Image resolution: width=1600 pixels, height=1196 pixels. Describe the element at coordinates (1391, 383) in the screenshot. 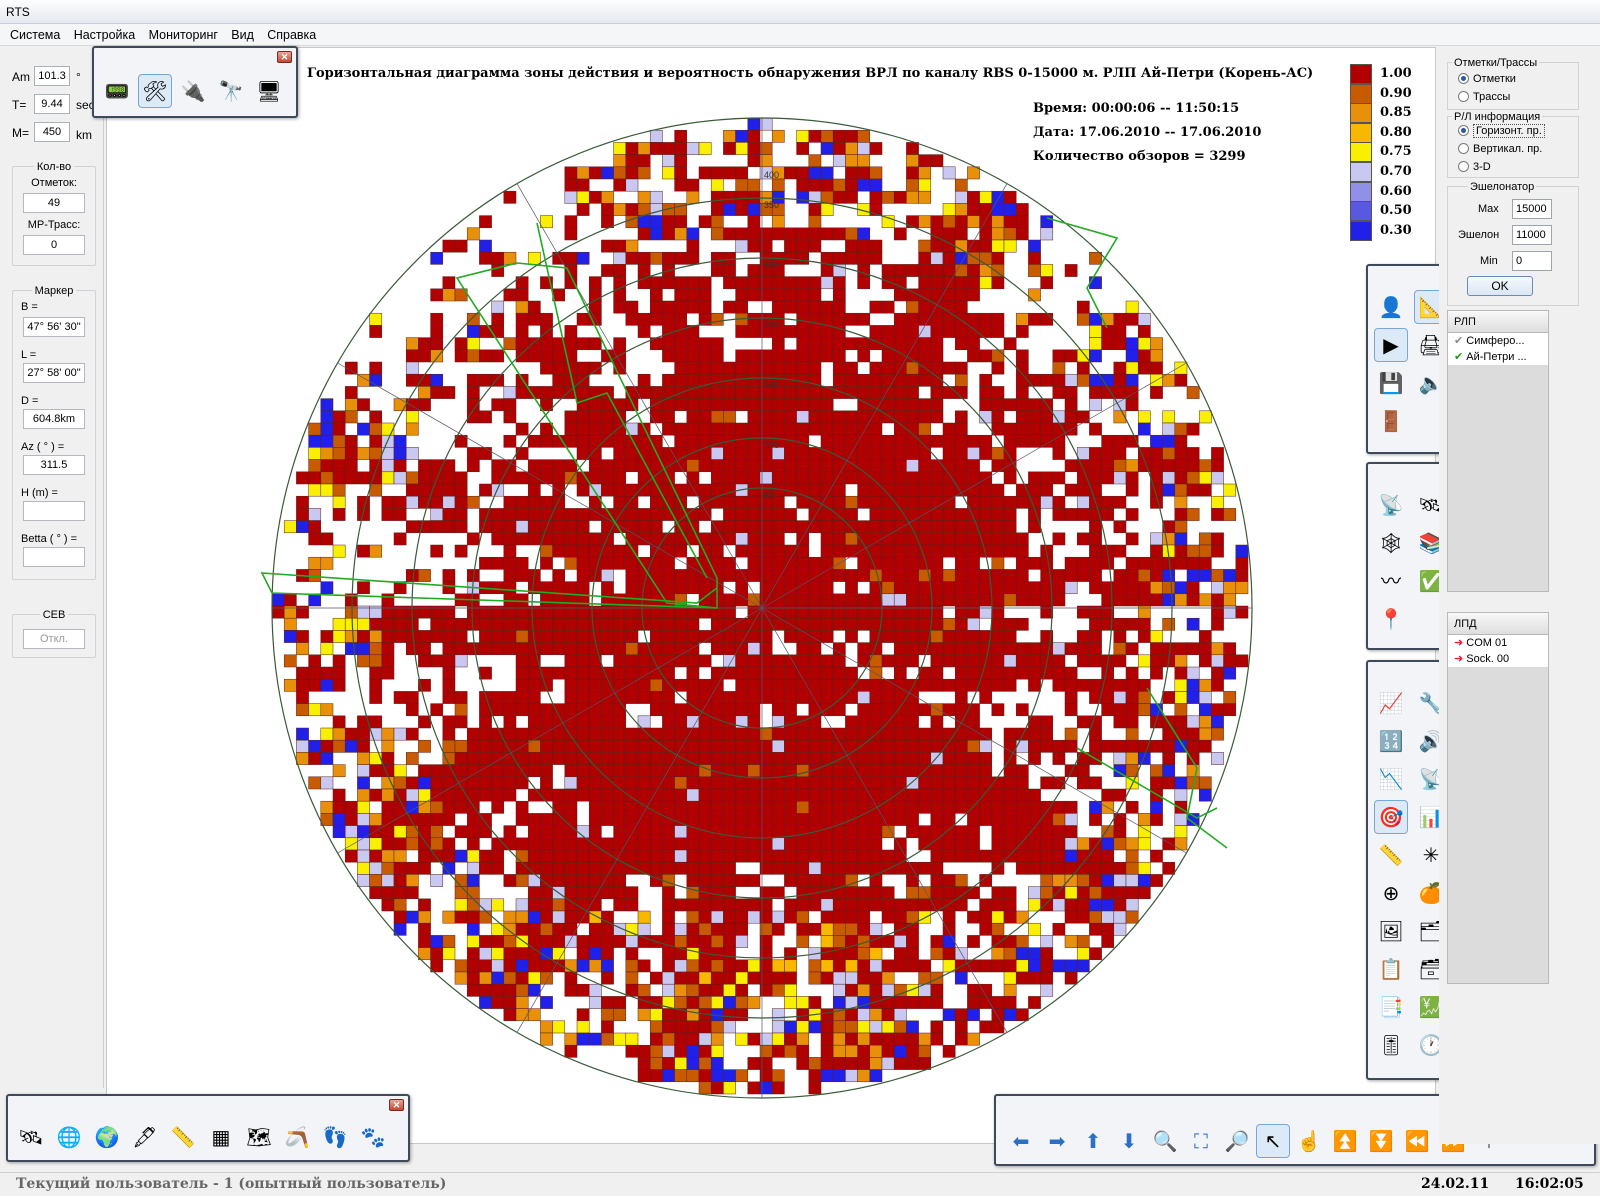

I see `save-icon: 💾` at that location.